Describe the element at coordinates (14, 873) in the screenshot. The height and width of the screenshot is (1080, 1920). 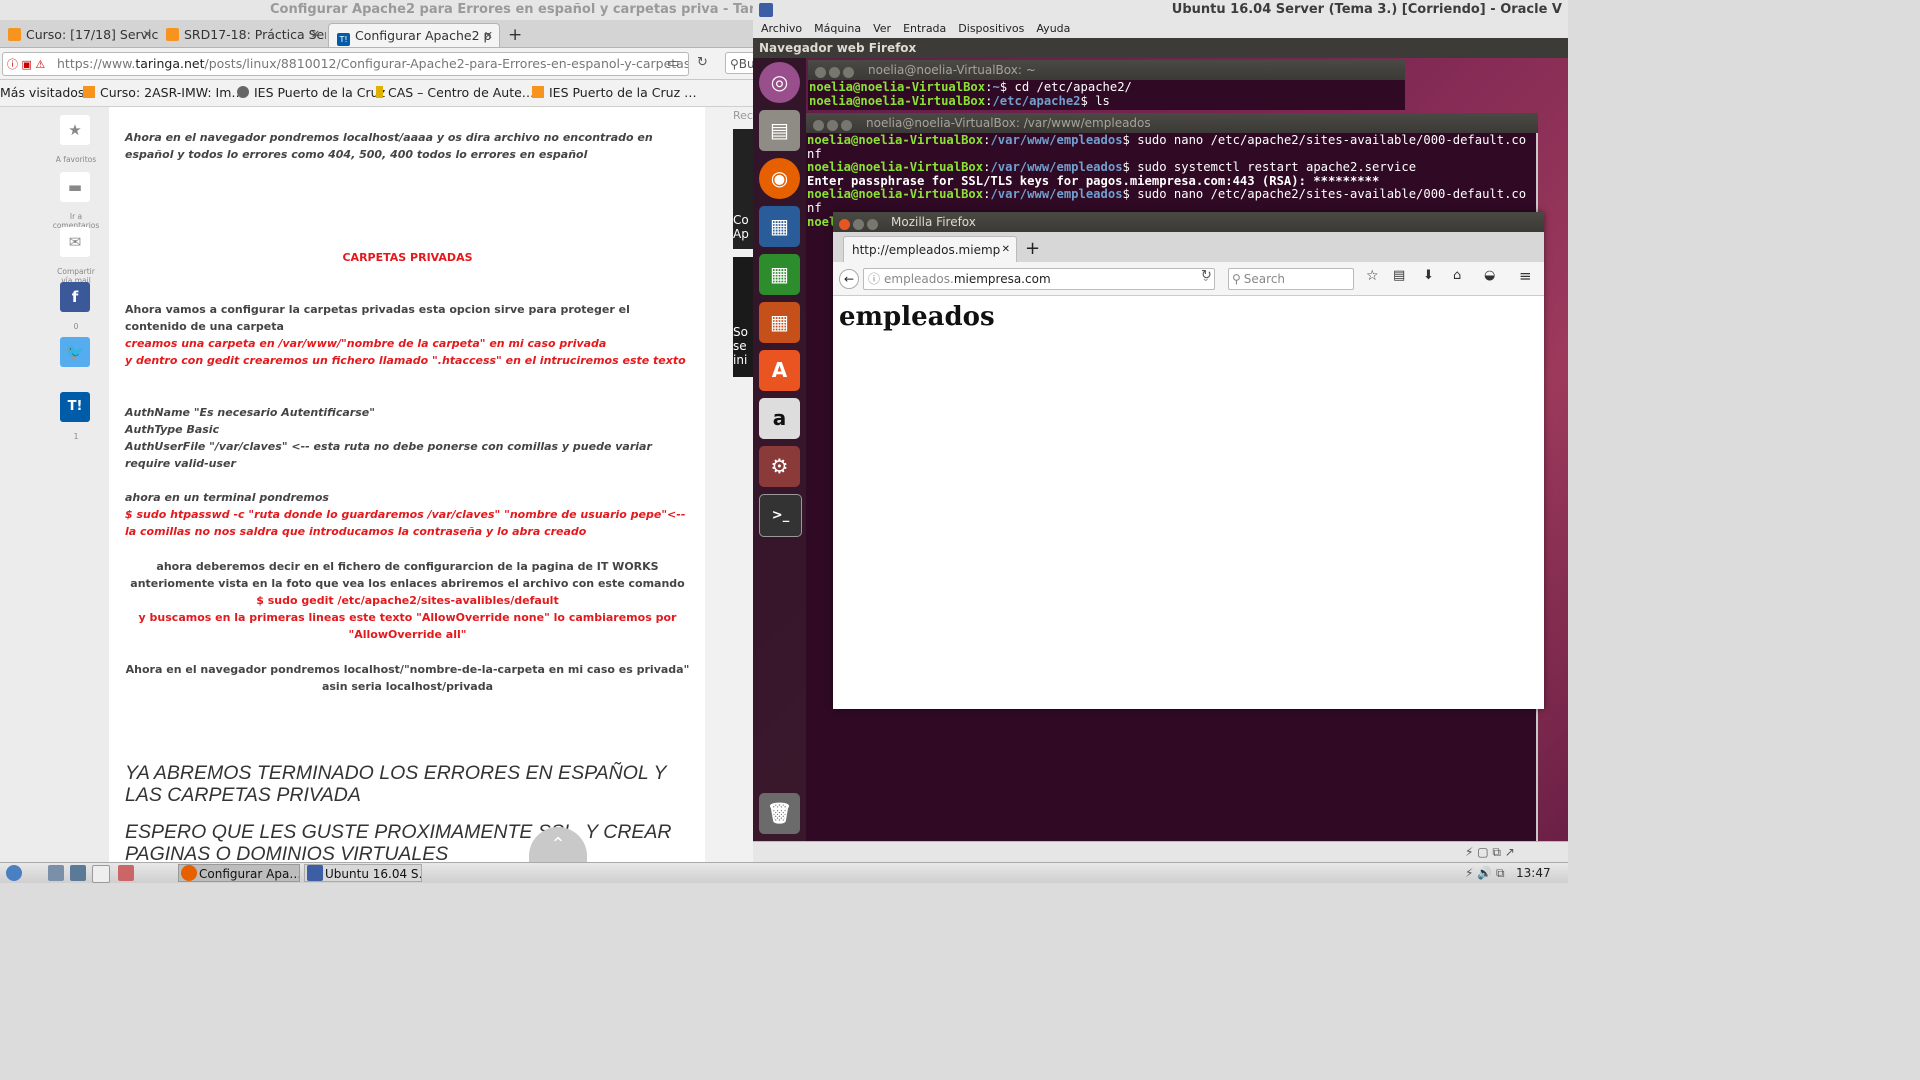
I see `start-menu-icon` at that location.